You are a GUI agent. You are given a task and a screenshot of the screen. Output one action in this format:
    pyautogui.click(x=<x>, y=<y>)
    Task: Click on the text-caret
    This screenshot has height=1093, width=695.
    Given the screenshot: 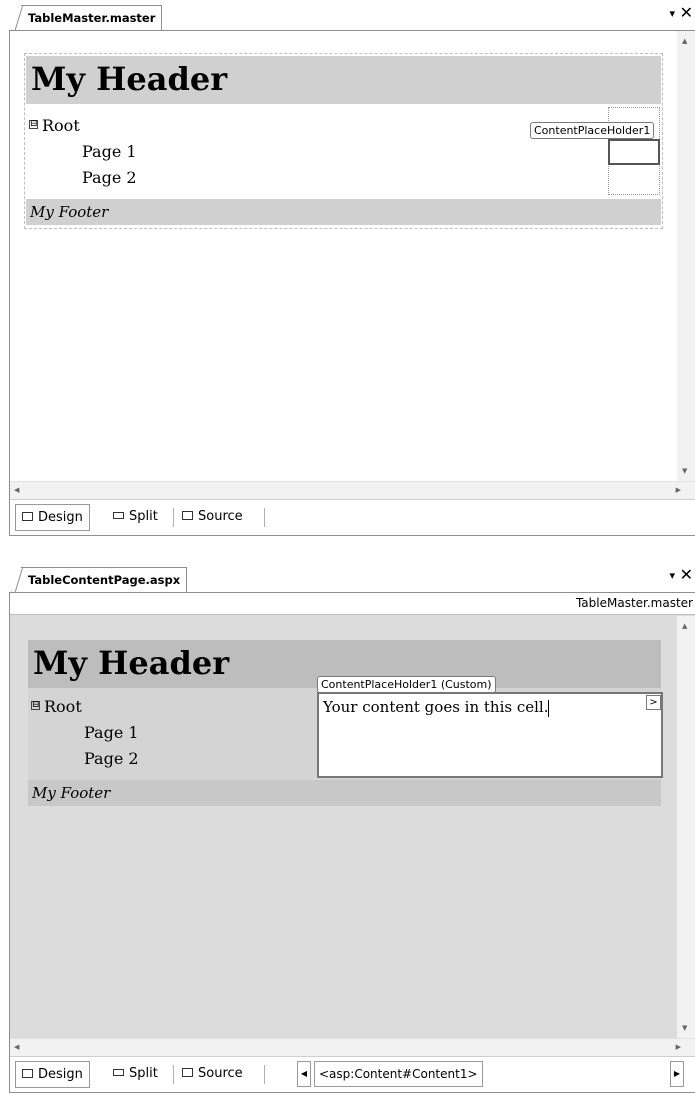 What is the action you would take?
    pyautogui.click(x=549, y=708)
    